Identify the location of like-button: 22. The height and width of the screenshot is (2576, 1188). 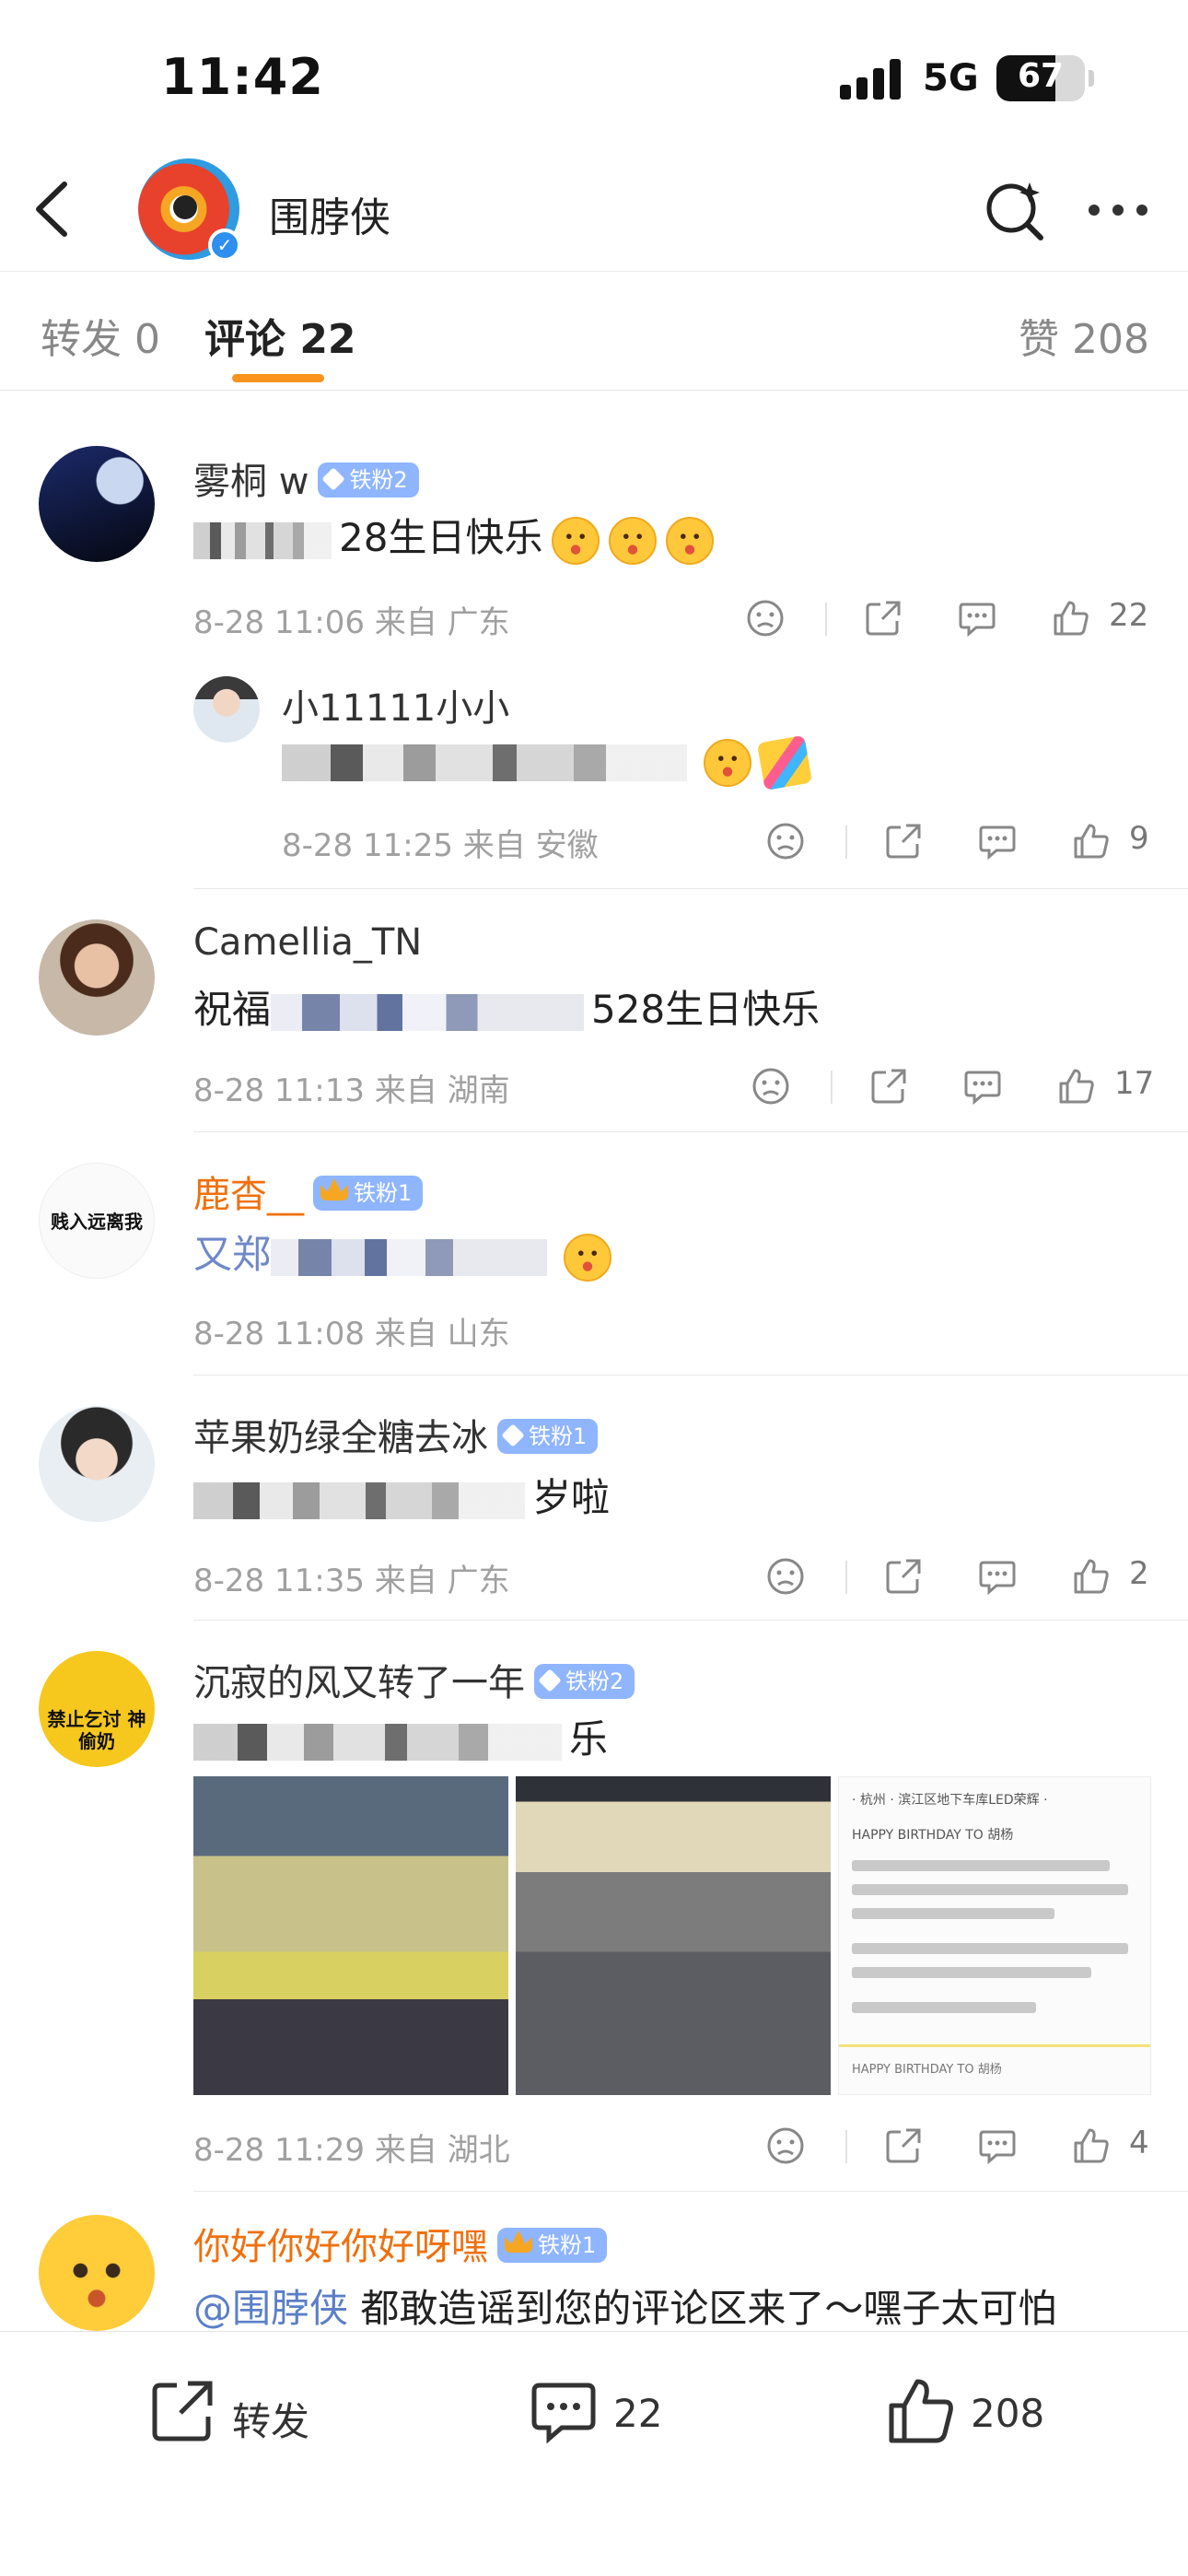
(1111, 617).